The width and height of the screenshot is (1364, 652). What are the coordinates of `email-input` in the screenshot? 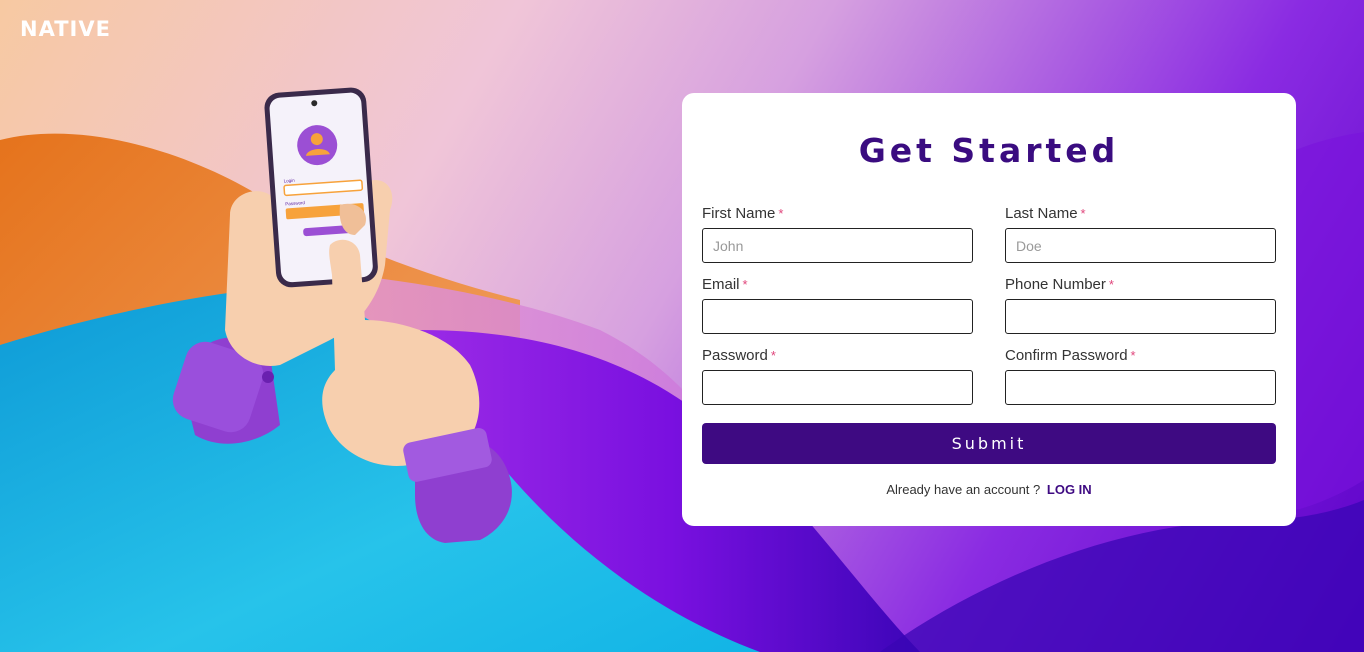 It's located at (837, 316).